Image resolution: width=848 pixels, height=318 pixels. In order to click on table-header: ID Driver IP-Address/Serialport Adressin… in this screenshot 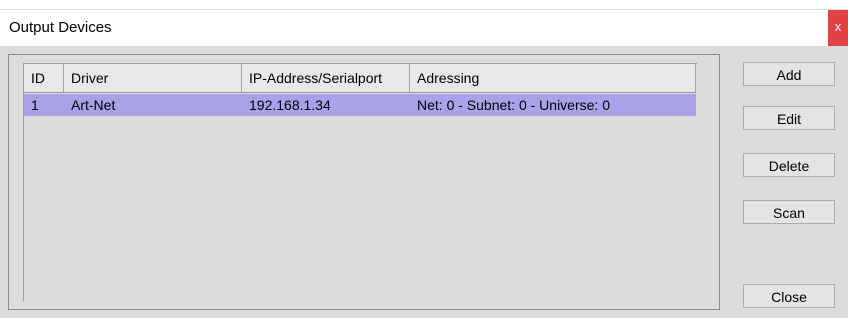, I will do `click(360, 78)`.